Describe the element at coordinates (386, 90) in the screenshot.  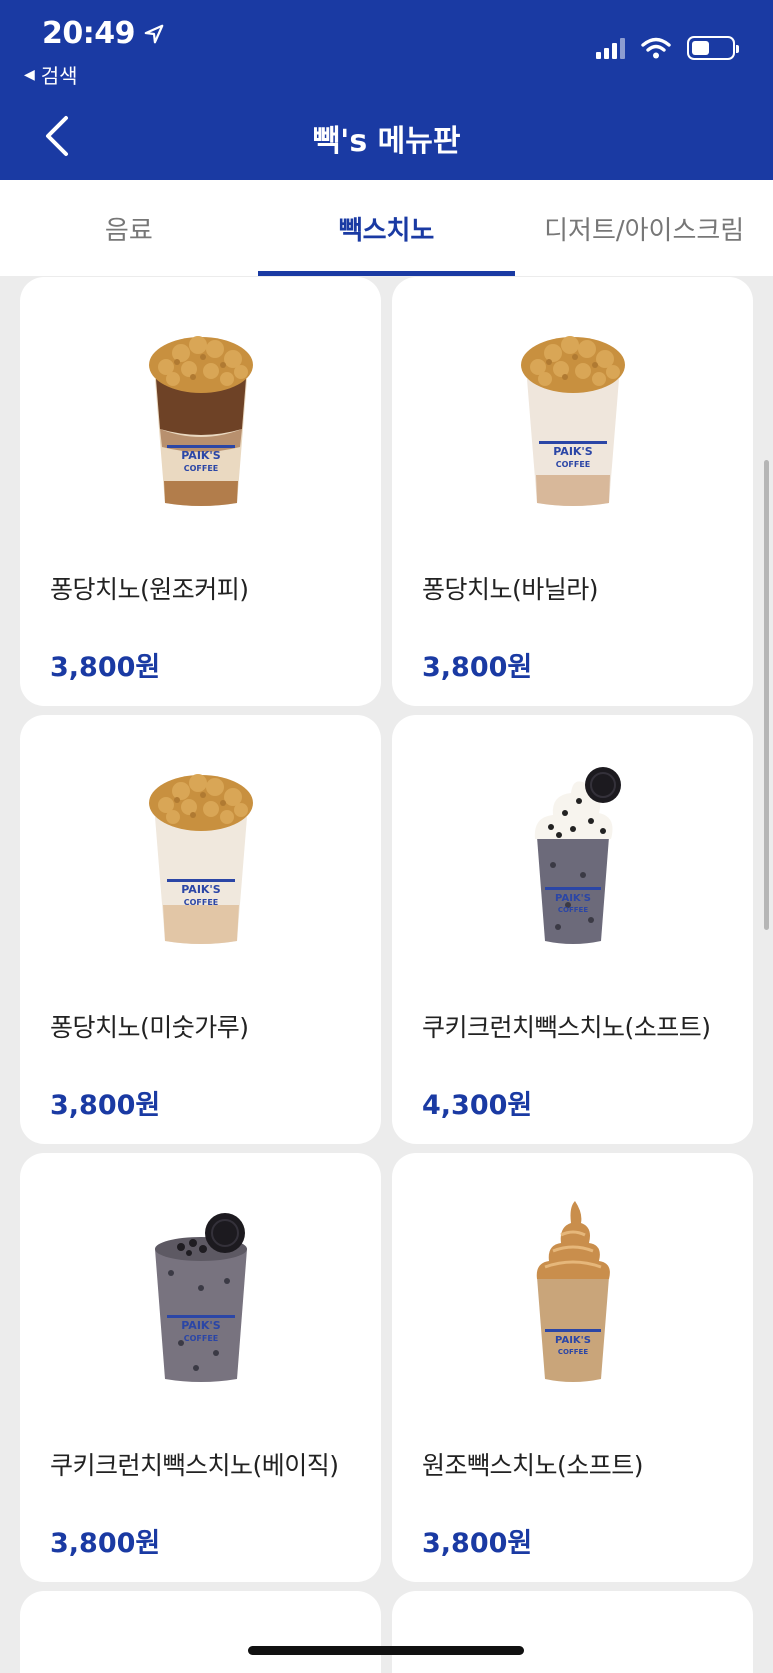
I see `app-header: 20:49 ◀ 검색 빽's 메뉴판` at that location.